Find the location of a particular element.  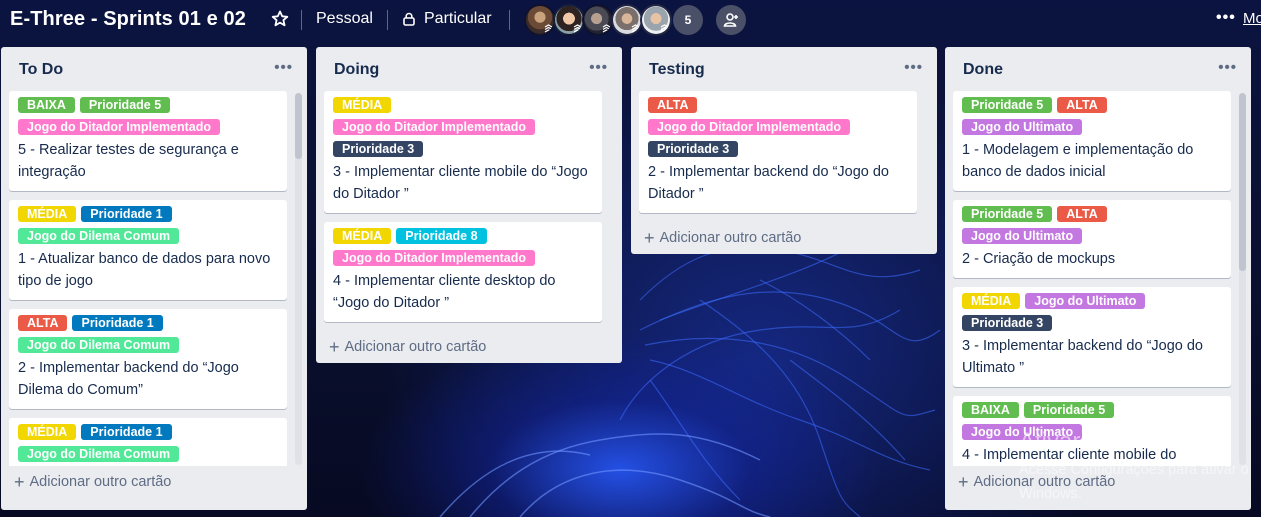

team-button: Pessoal is located at coordinates (344, 19).